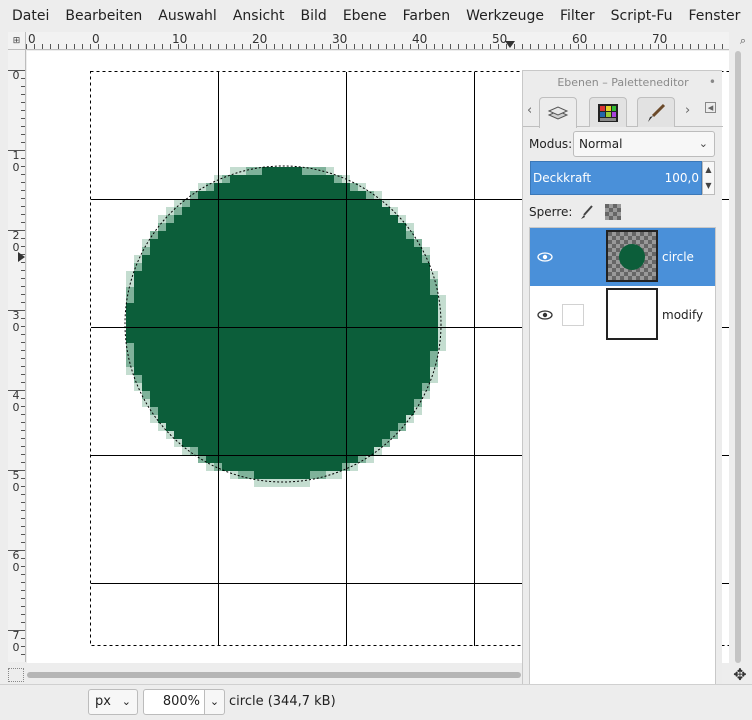 The image size is (752, 720). I want to click on vertical-scrollbar, so click(740, 357).